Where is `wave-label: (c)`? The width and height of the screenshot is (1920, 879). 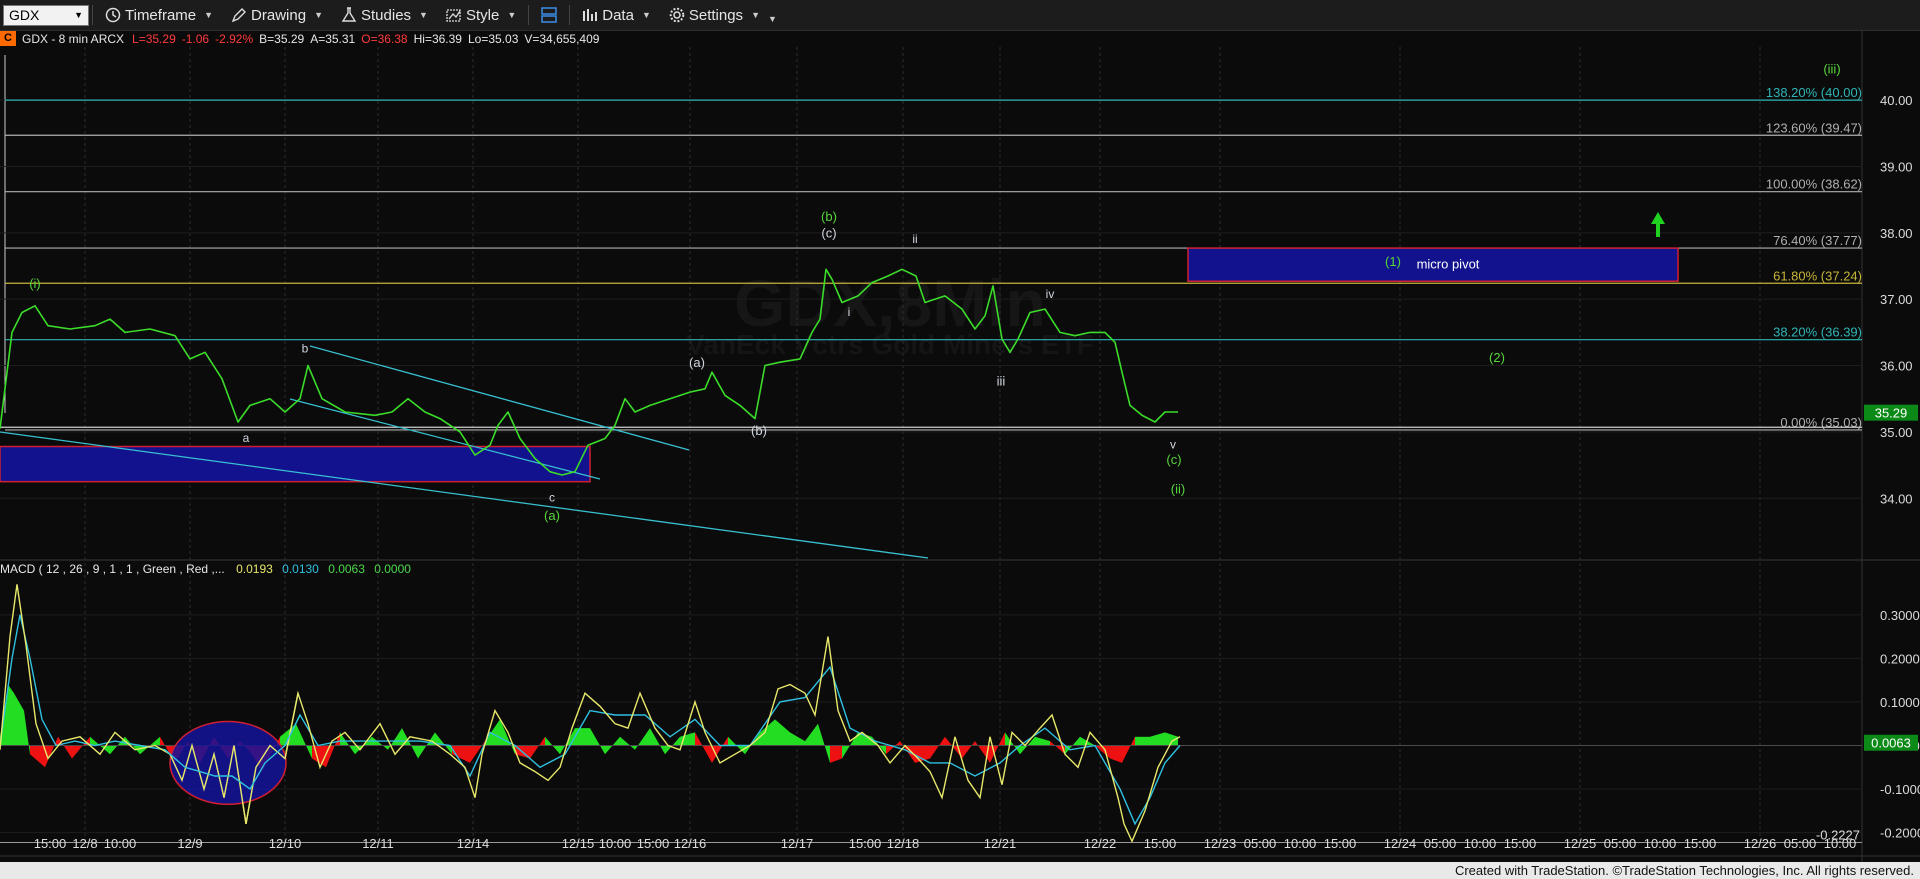 wave-label: (c) is located at coordinates (1173, 459).